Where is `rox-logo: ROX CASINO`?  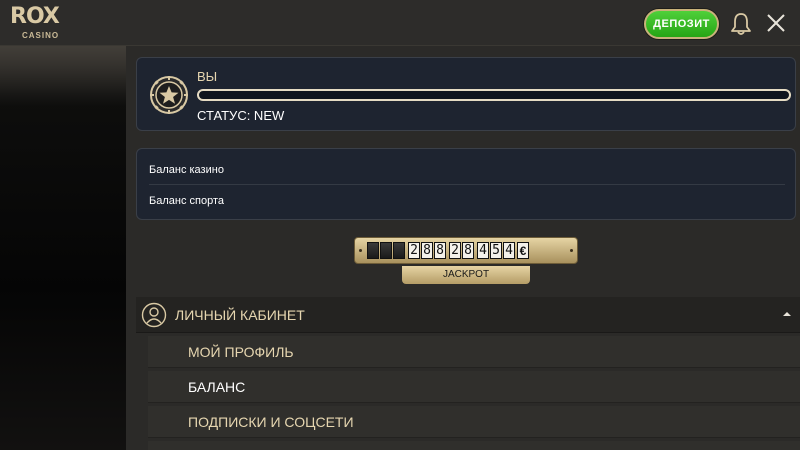
rox-logo: ROX CASINO is located at coordinates (35, 23).